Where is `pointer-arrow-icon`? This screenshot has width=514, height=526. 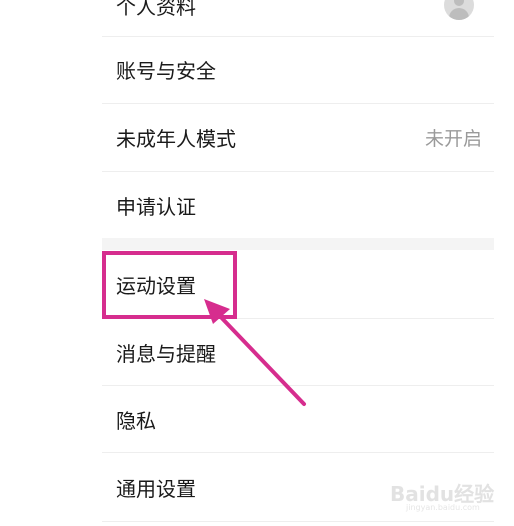
pointer-arrow-icon is located at coordinates (255, 352).